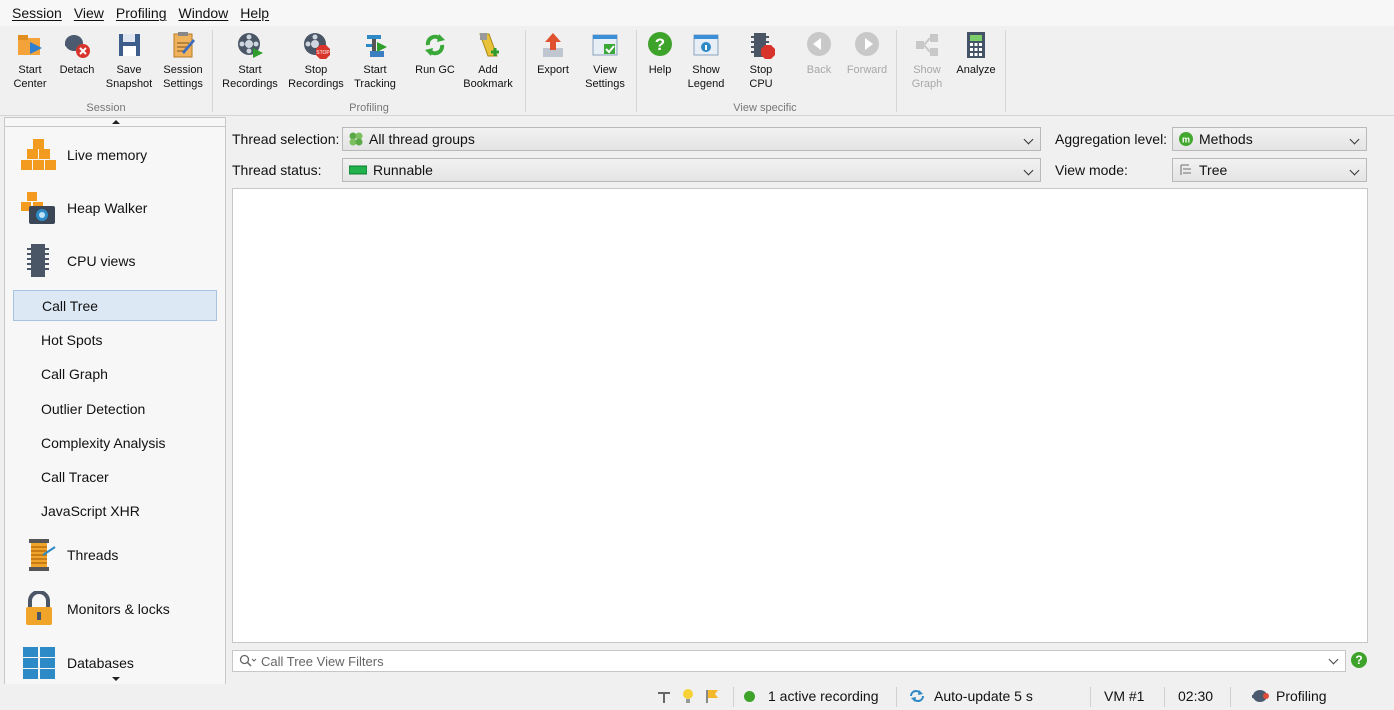 The image size is (1394, 710). Describe the element at coordinates (819, 62) in the screenshot. I see `back-button: Back` at that location.